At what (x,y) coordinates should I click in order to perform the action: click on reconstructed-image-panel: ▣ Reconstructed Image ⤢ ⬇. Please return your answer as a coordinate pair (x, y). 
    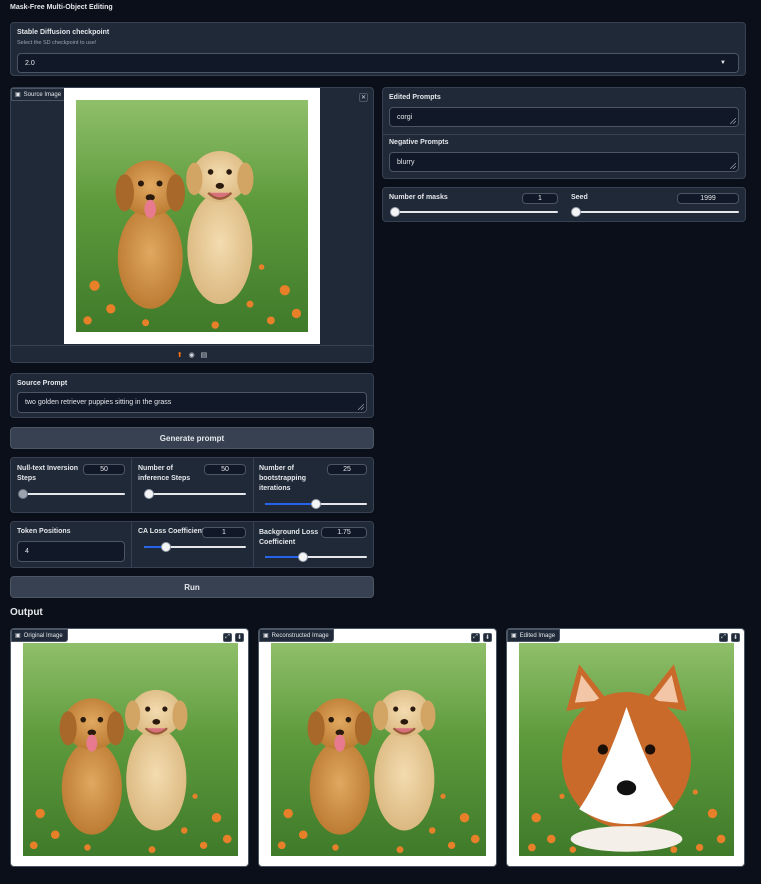
    Looking at the image, I should click on (377, 747).